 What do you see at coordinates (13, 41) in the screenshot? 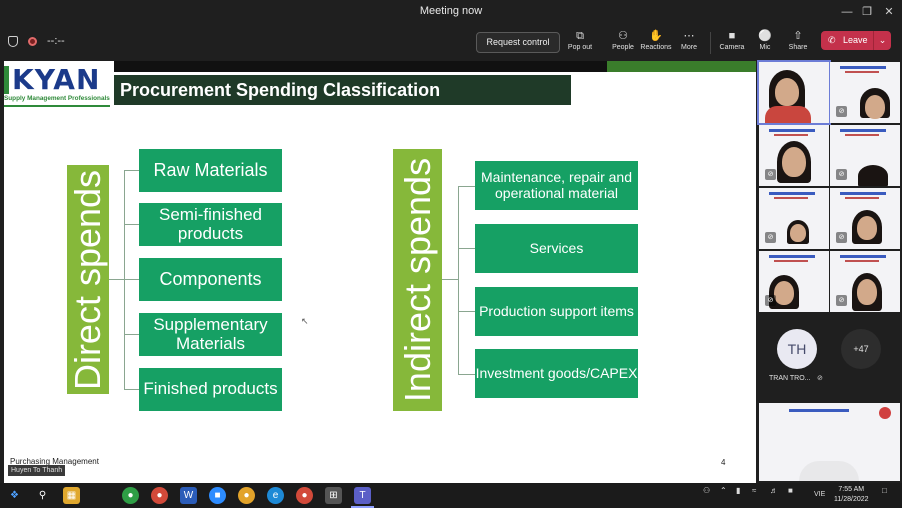
I see `shield-icon` at bounding box center [13, 41].